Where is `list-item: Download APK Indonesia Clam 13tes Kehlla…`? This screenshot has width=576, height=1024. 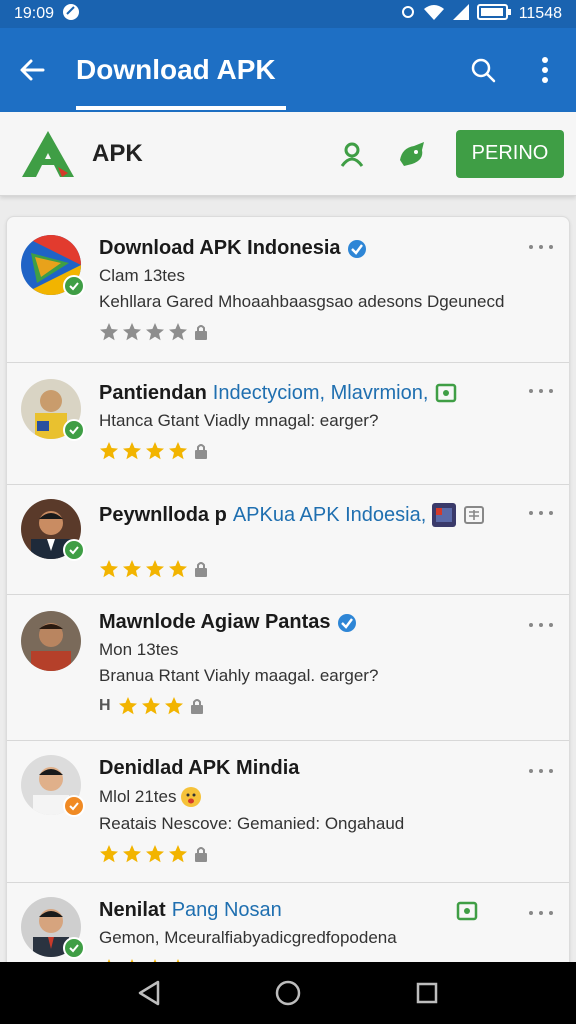 list-item: Download APK Indonesia Clam 13tes Kehlla… is located at coordinates (288, 290).